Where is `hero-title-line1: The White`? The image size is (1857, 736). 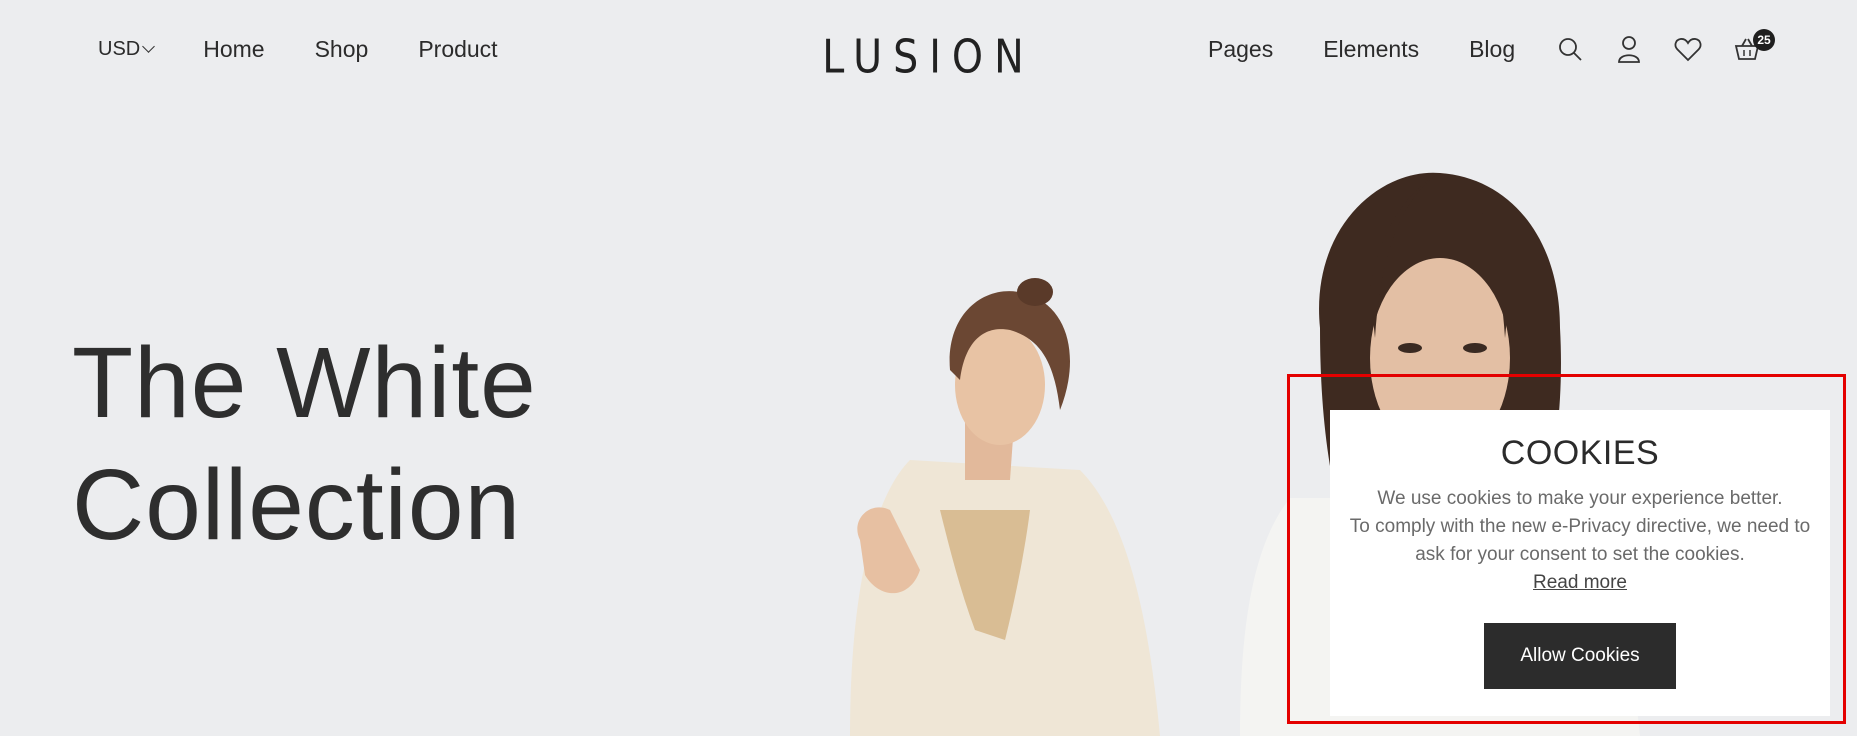
hero-title-line1: The White is located at coordinates (304, 383).